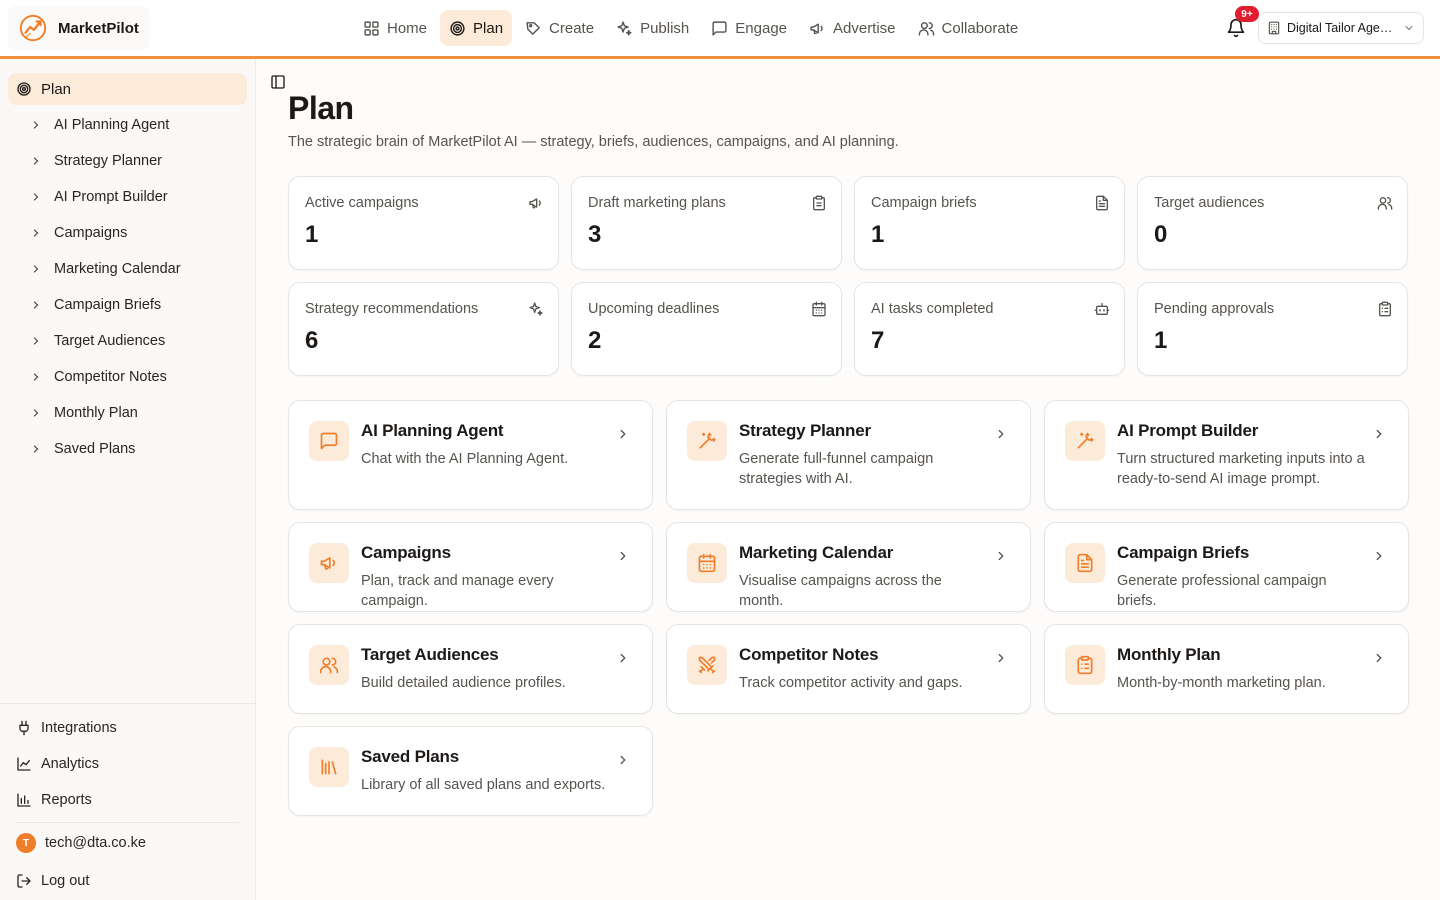 This screenshot has width=1440, height=900. Describe the element at coordinates (1385, 309) in the screenshot. I see `clipboard-list-icon` at that location.